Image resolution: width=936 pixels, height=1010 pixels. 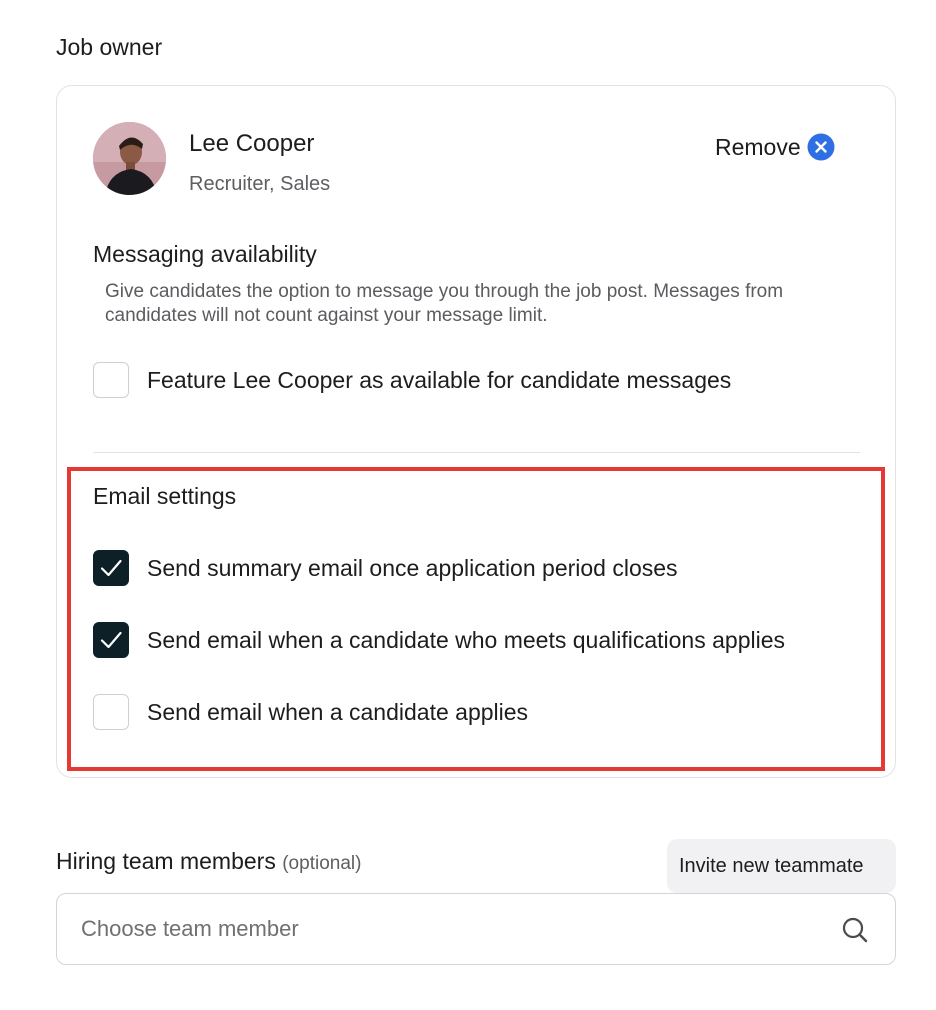 What do you see at coordinates (322, 863) in the screenshot?
I see `optional-label: (optional)` at bounding box center [322, 863].